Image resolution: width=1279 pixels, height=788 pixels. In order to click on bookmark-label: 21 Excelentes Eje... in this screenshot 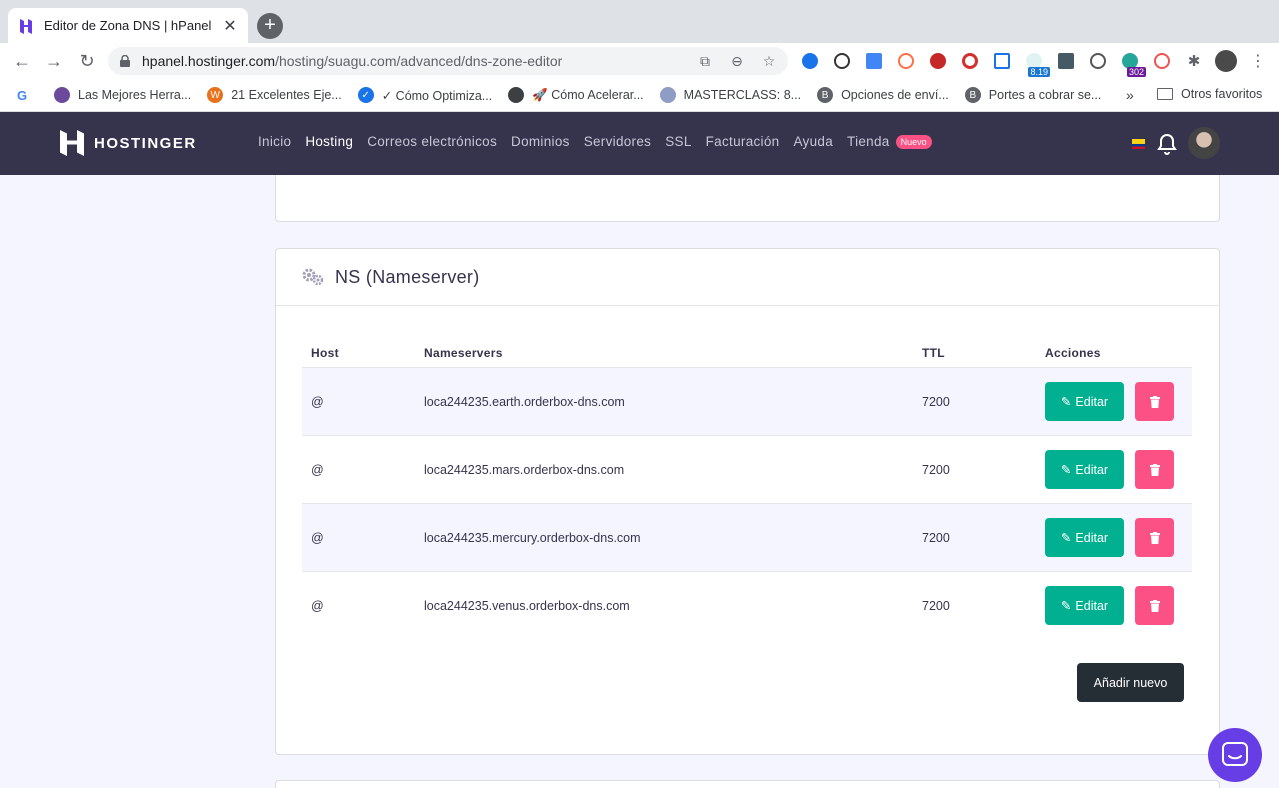, I will do `click(286, 95)`.